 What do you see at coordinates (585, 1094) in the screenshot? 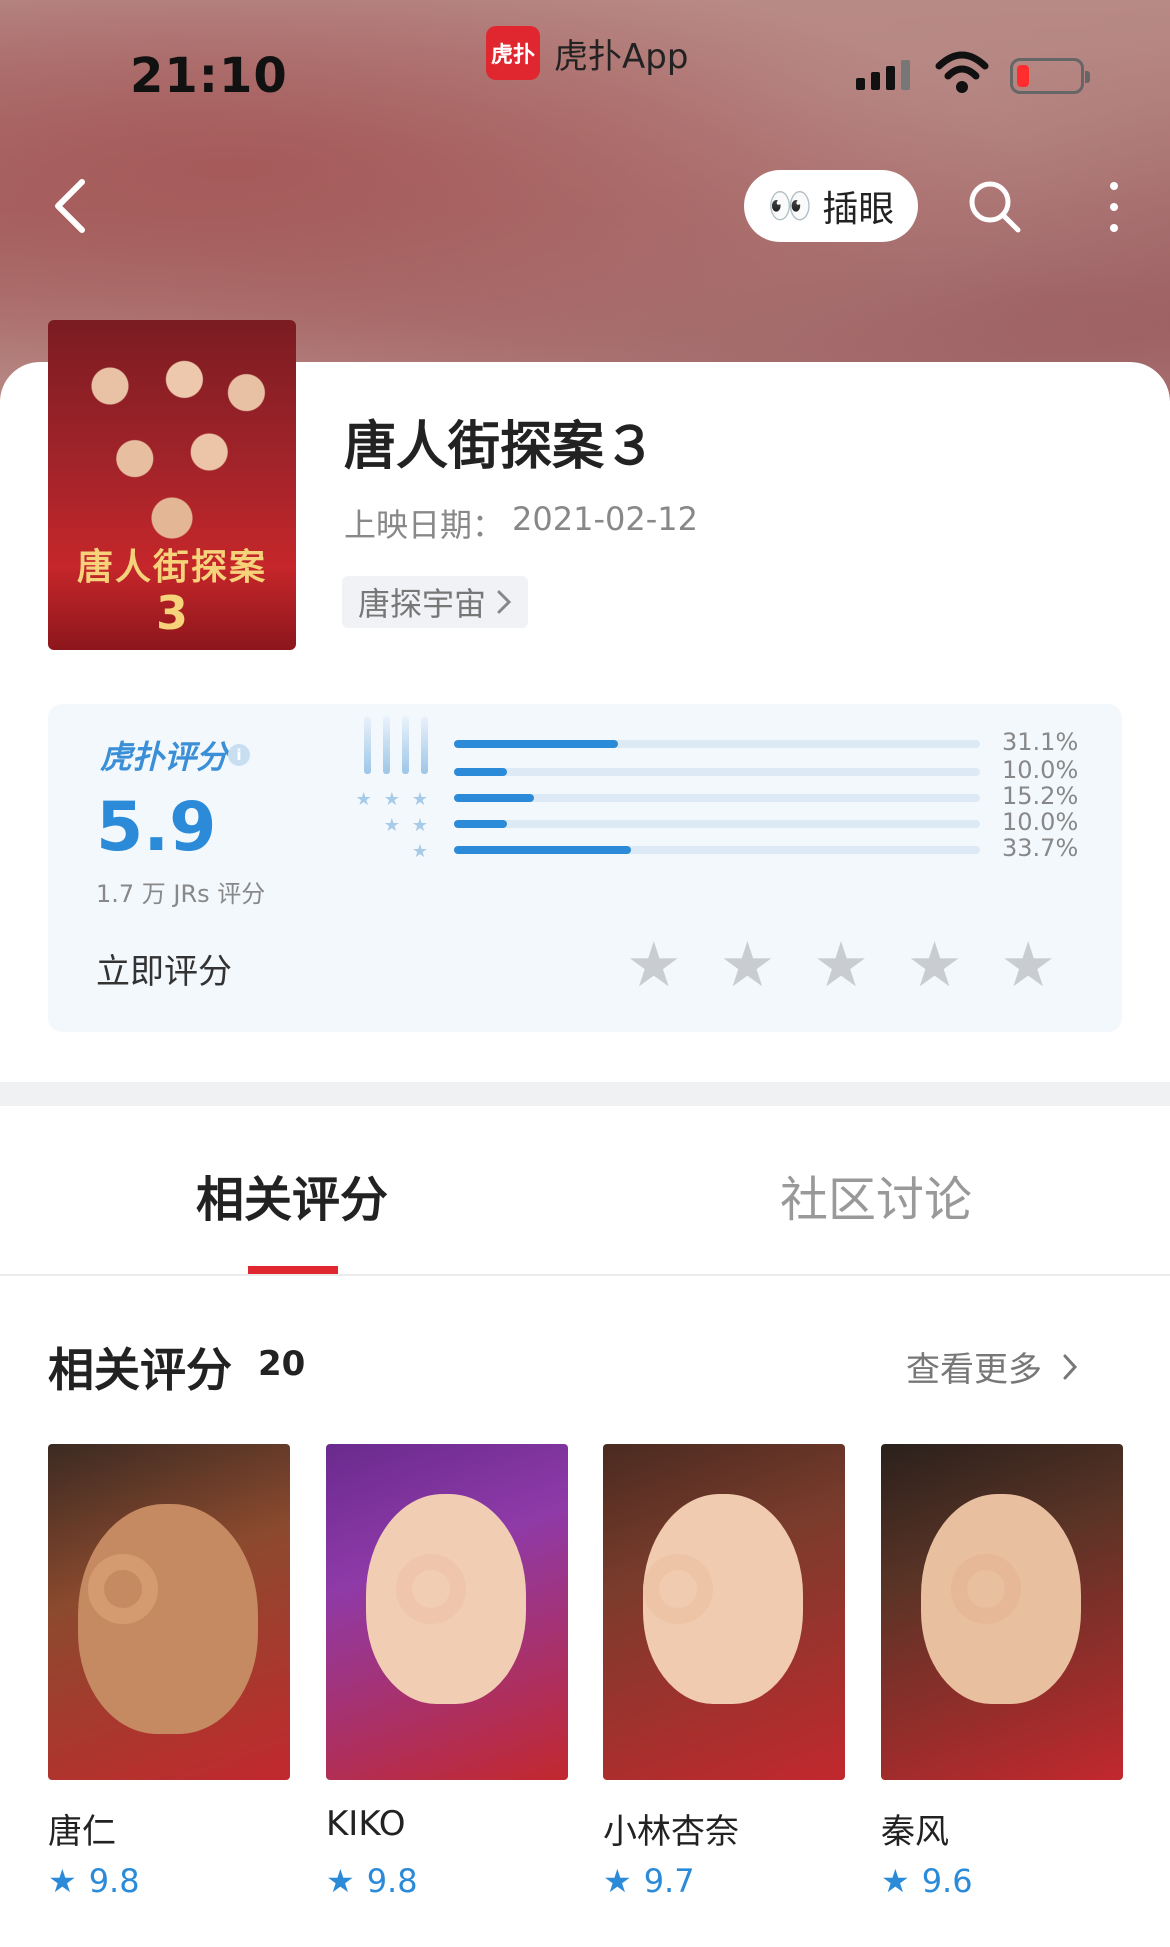
I see `section-divider` at bounding box center [585, 1094].